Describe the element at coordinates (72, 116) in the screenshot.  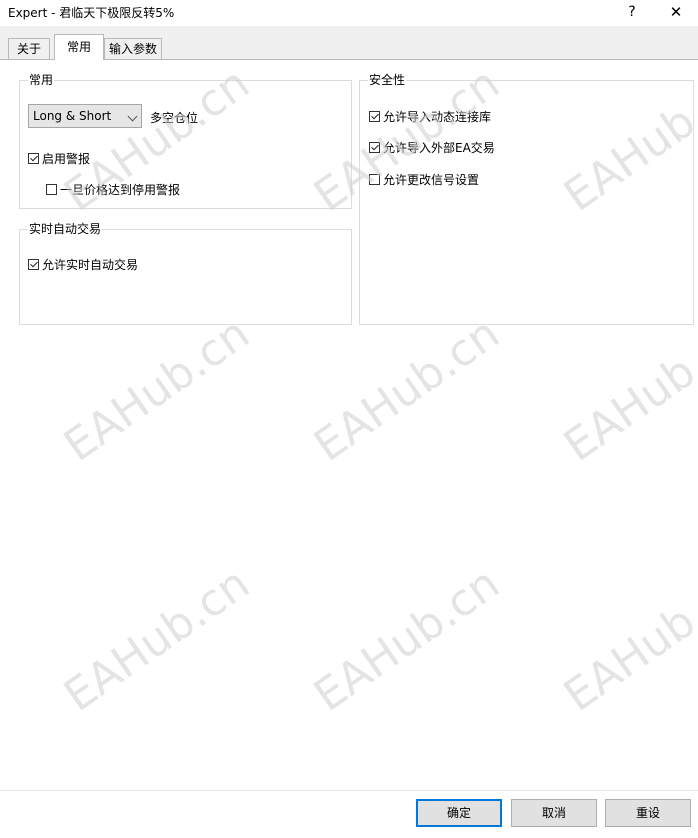
I see `position-select-value: Long & Short` at that location.